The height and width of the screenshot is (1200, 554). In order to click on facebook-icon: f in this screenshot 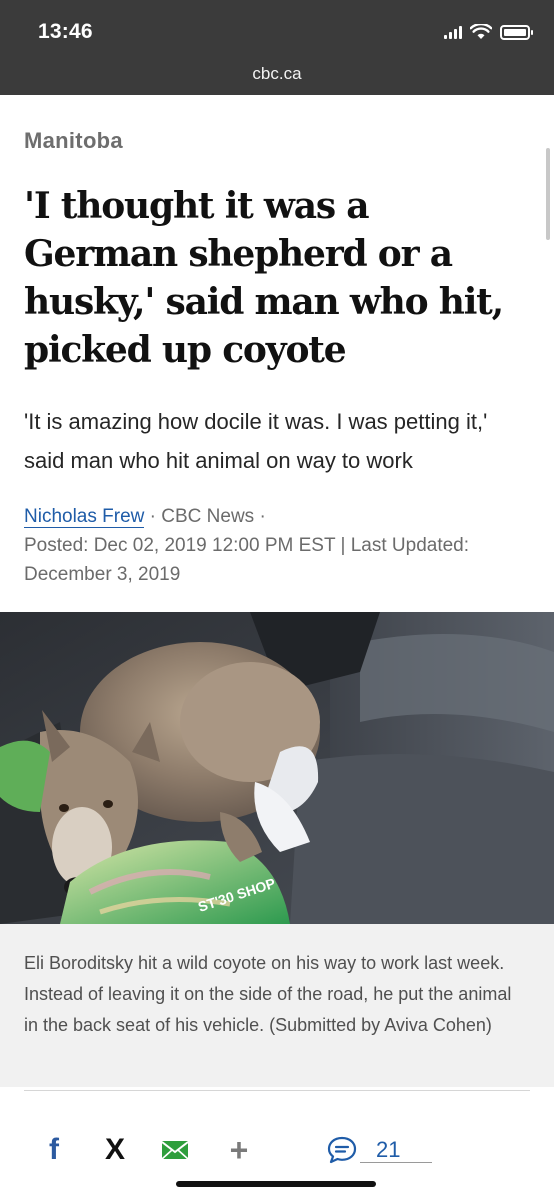, I will do `click(54, 1149)`.